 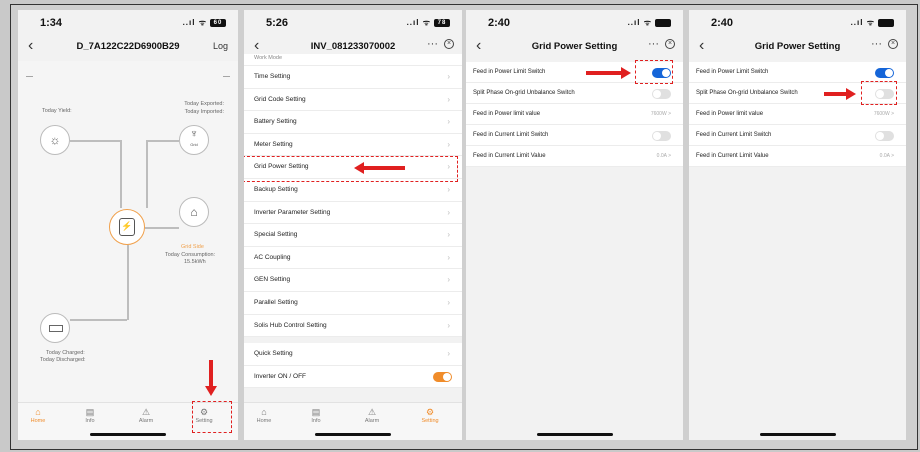 What do you see at coordinates (204, 112) in the screenshot?
I see `today-imported-label: Today Imported:` at bounding box center [204, 112].